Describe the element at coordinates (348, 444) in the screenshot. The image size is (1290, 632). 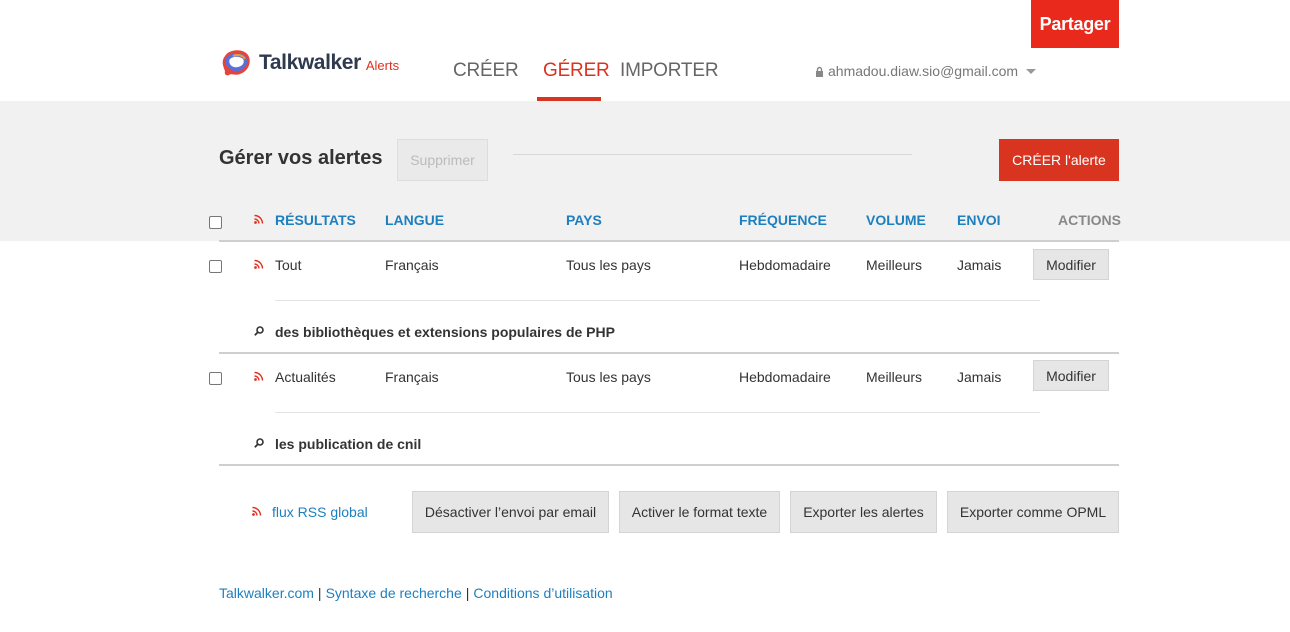
I see `alert-query: les publication de cnil` at that location.